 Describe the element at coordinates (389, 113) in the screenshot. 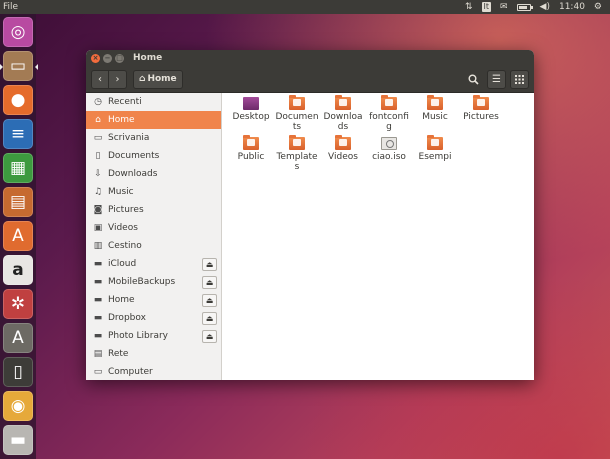

I see `file-item: fontconfig` at that location.